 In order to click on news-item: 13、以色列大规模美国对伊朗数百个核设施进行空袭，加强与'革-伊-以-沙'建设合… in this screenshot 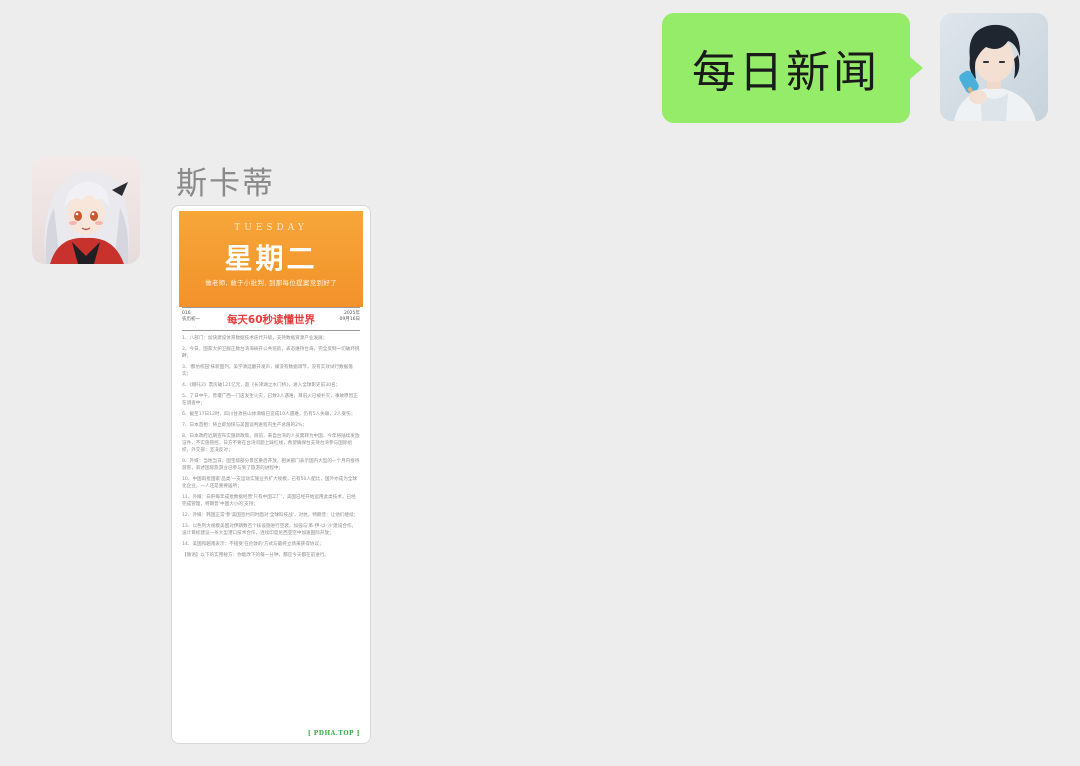, I will do `click(269, 530)`.